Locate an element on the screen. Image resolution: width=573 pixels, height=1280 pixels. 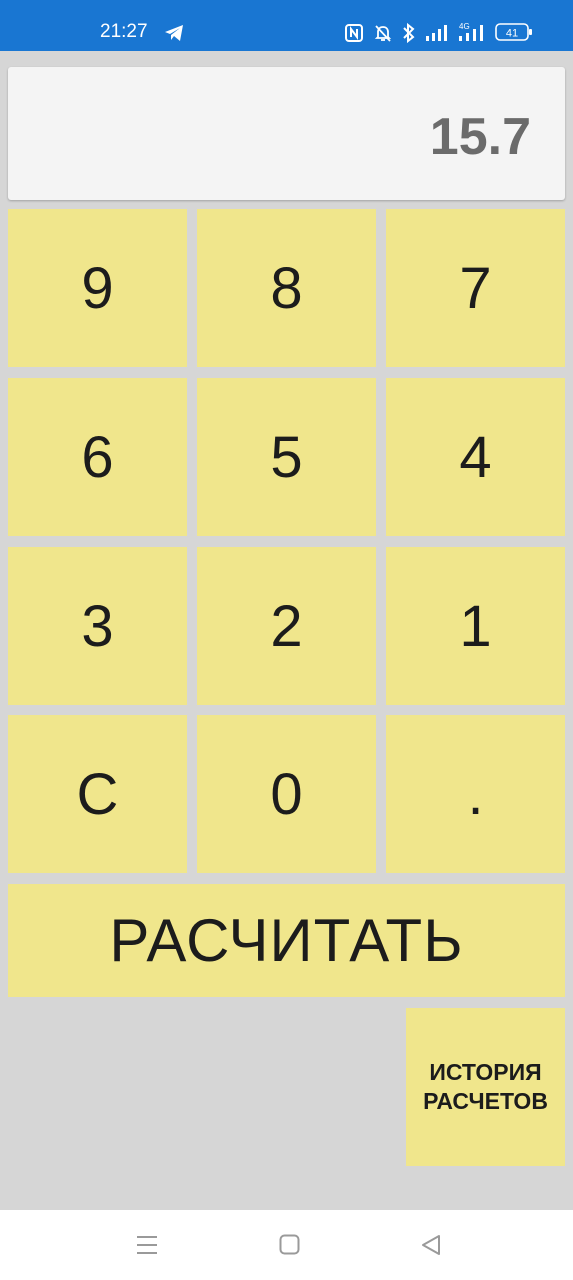
key-1: 1 is located at coordinates (475, 626).